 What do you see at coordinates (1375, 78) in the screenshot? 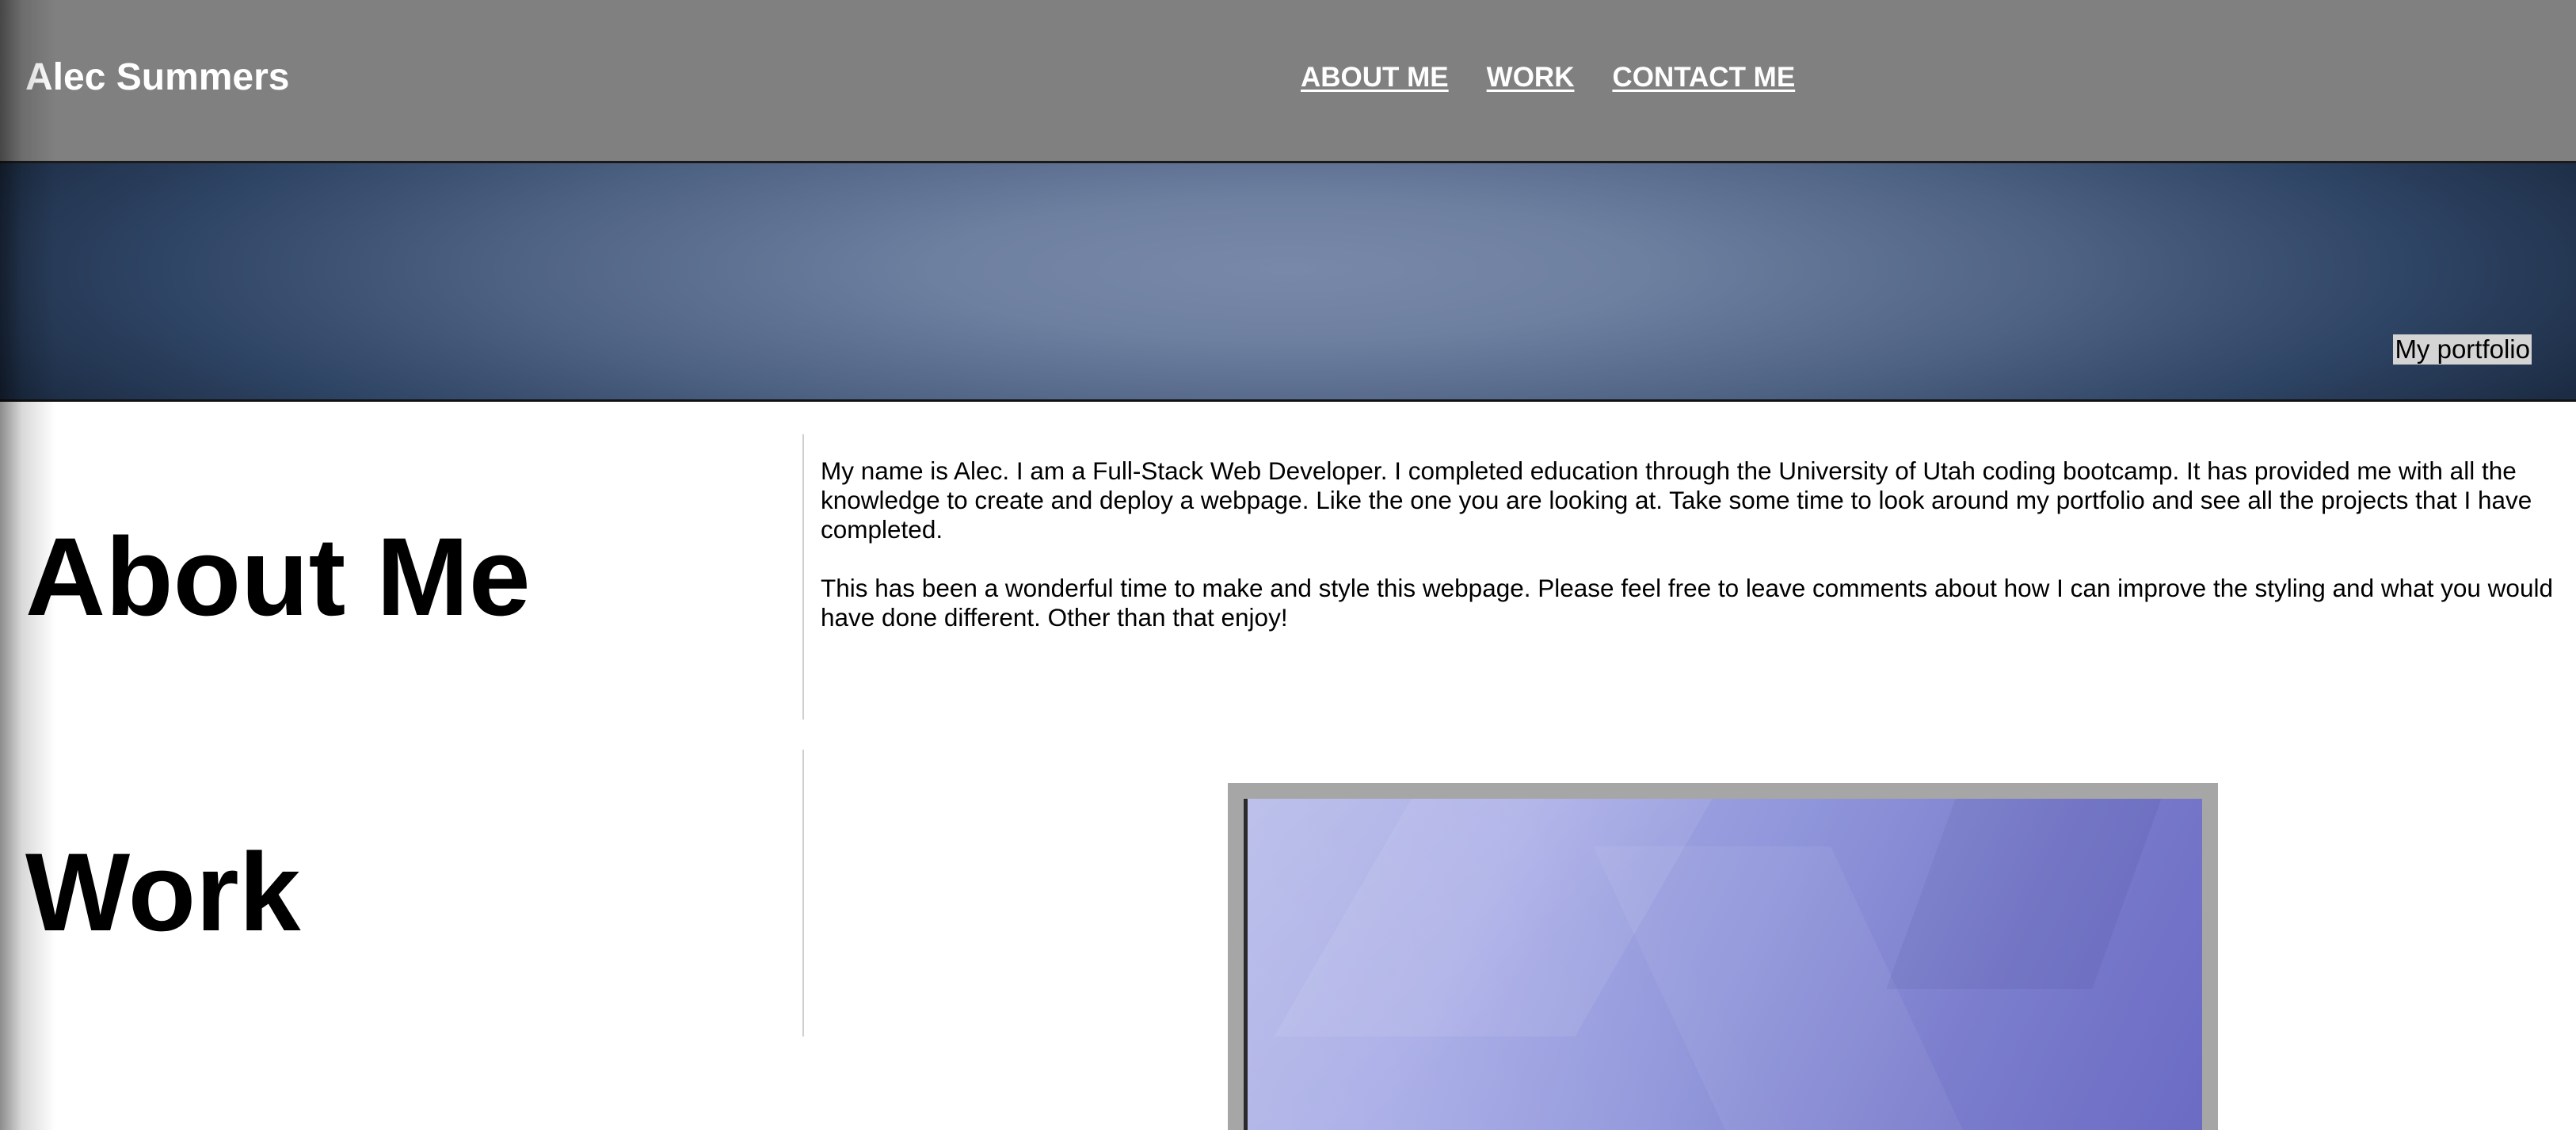
I see `nav-link-about-me: ABOUT ME` at bounding box center [1375, 78].